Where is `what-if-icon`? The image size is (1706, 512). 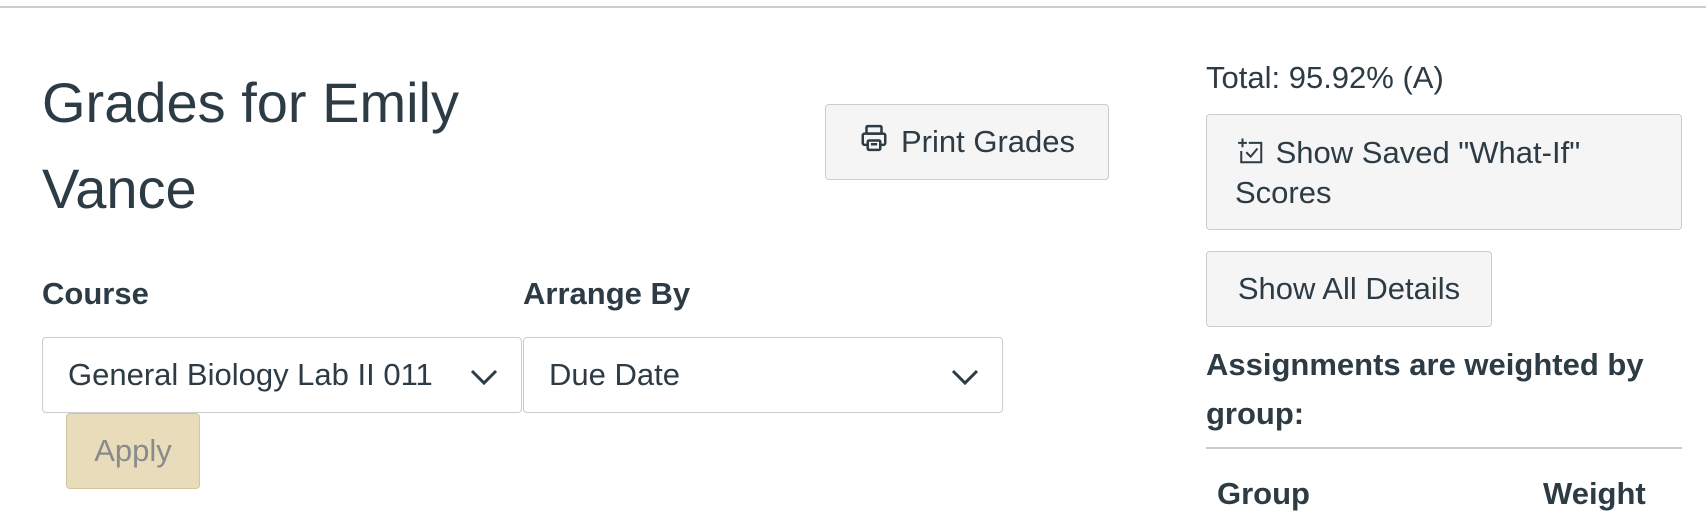 what-if-icon is located at coordinates (1255, 152).